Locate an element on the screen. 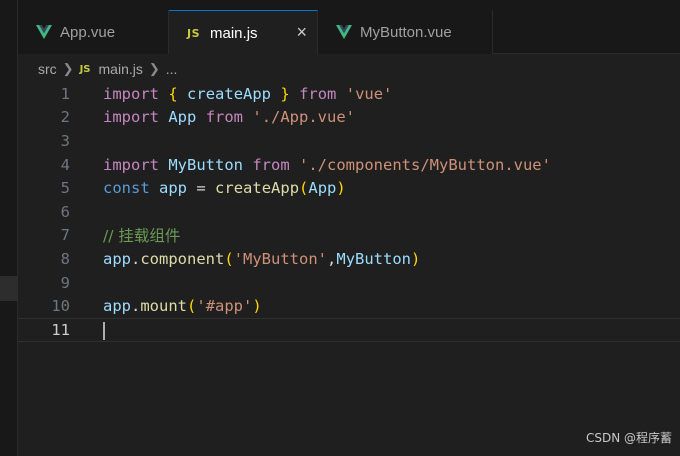 This screenshot has width=680, height=456. code-line: 2 import App from './App.vue' is located at coordinates (349, 118).